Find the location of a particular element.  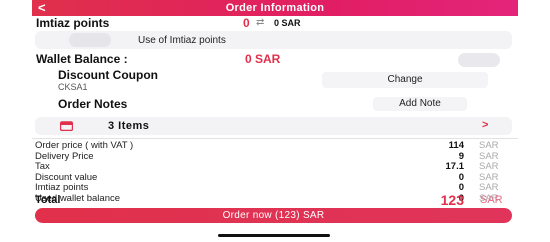

summary-row: Discount value 0 SAR is located at coordinates (275, 178).